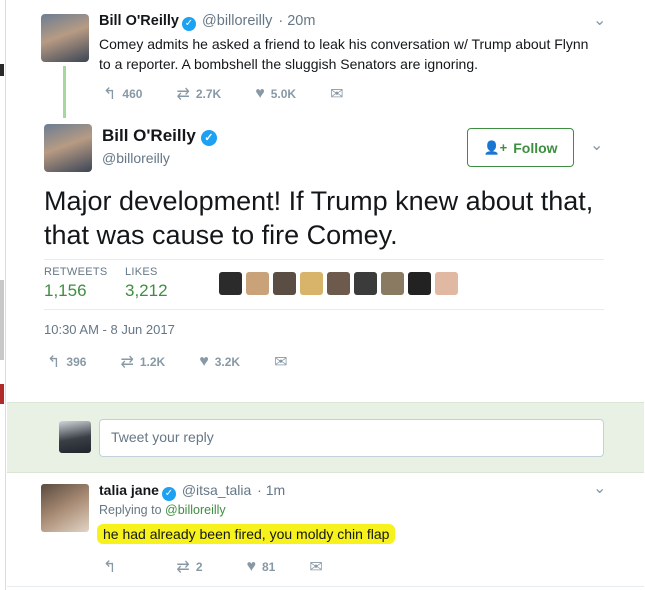 The width and height of the screenshot is (645, 590). I want to click on tweet-actions: ↰ 396 ⇄ 1.2K ♥ 3.2K ✉, so click(187, 362).